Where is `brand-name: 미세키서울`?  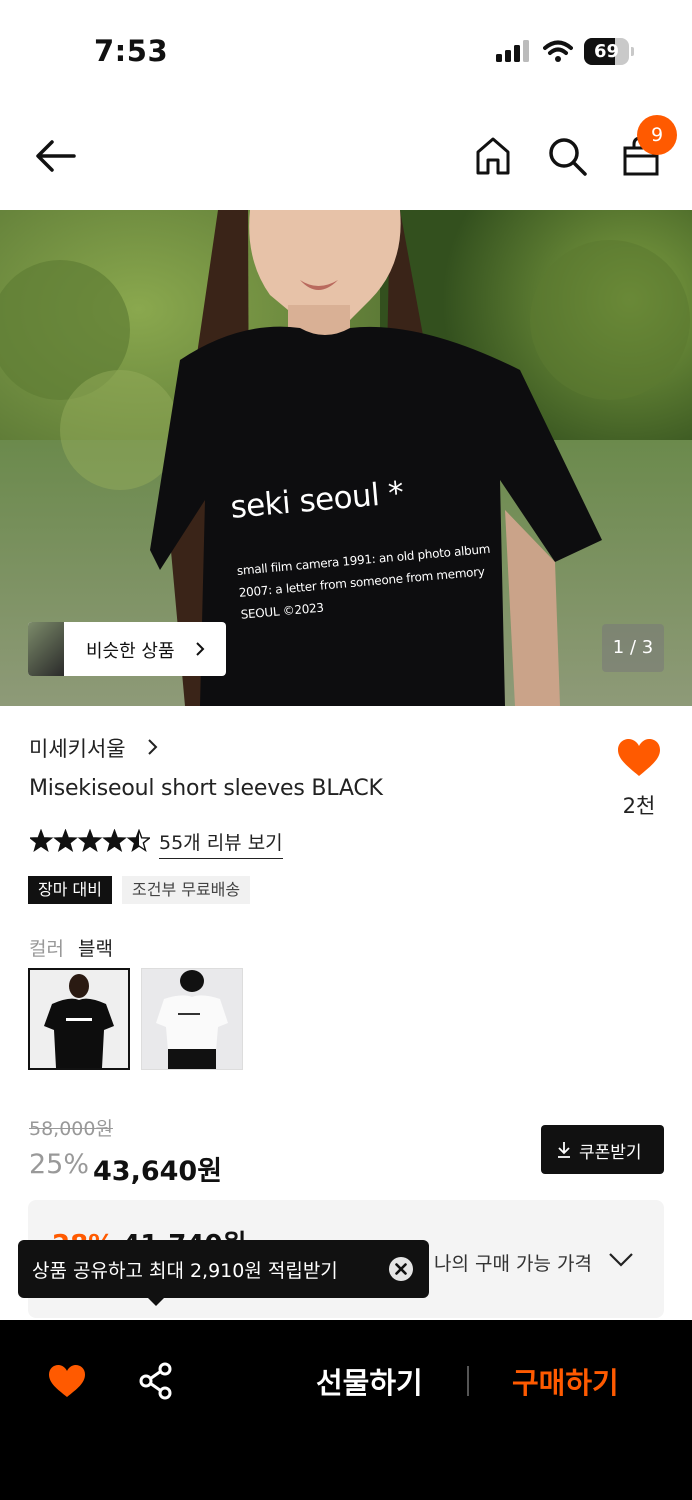 brand-name: 미세키서울 is located at coordinates (77, 748).